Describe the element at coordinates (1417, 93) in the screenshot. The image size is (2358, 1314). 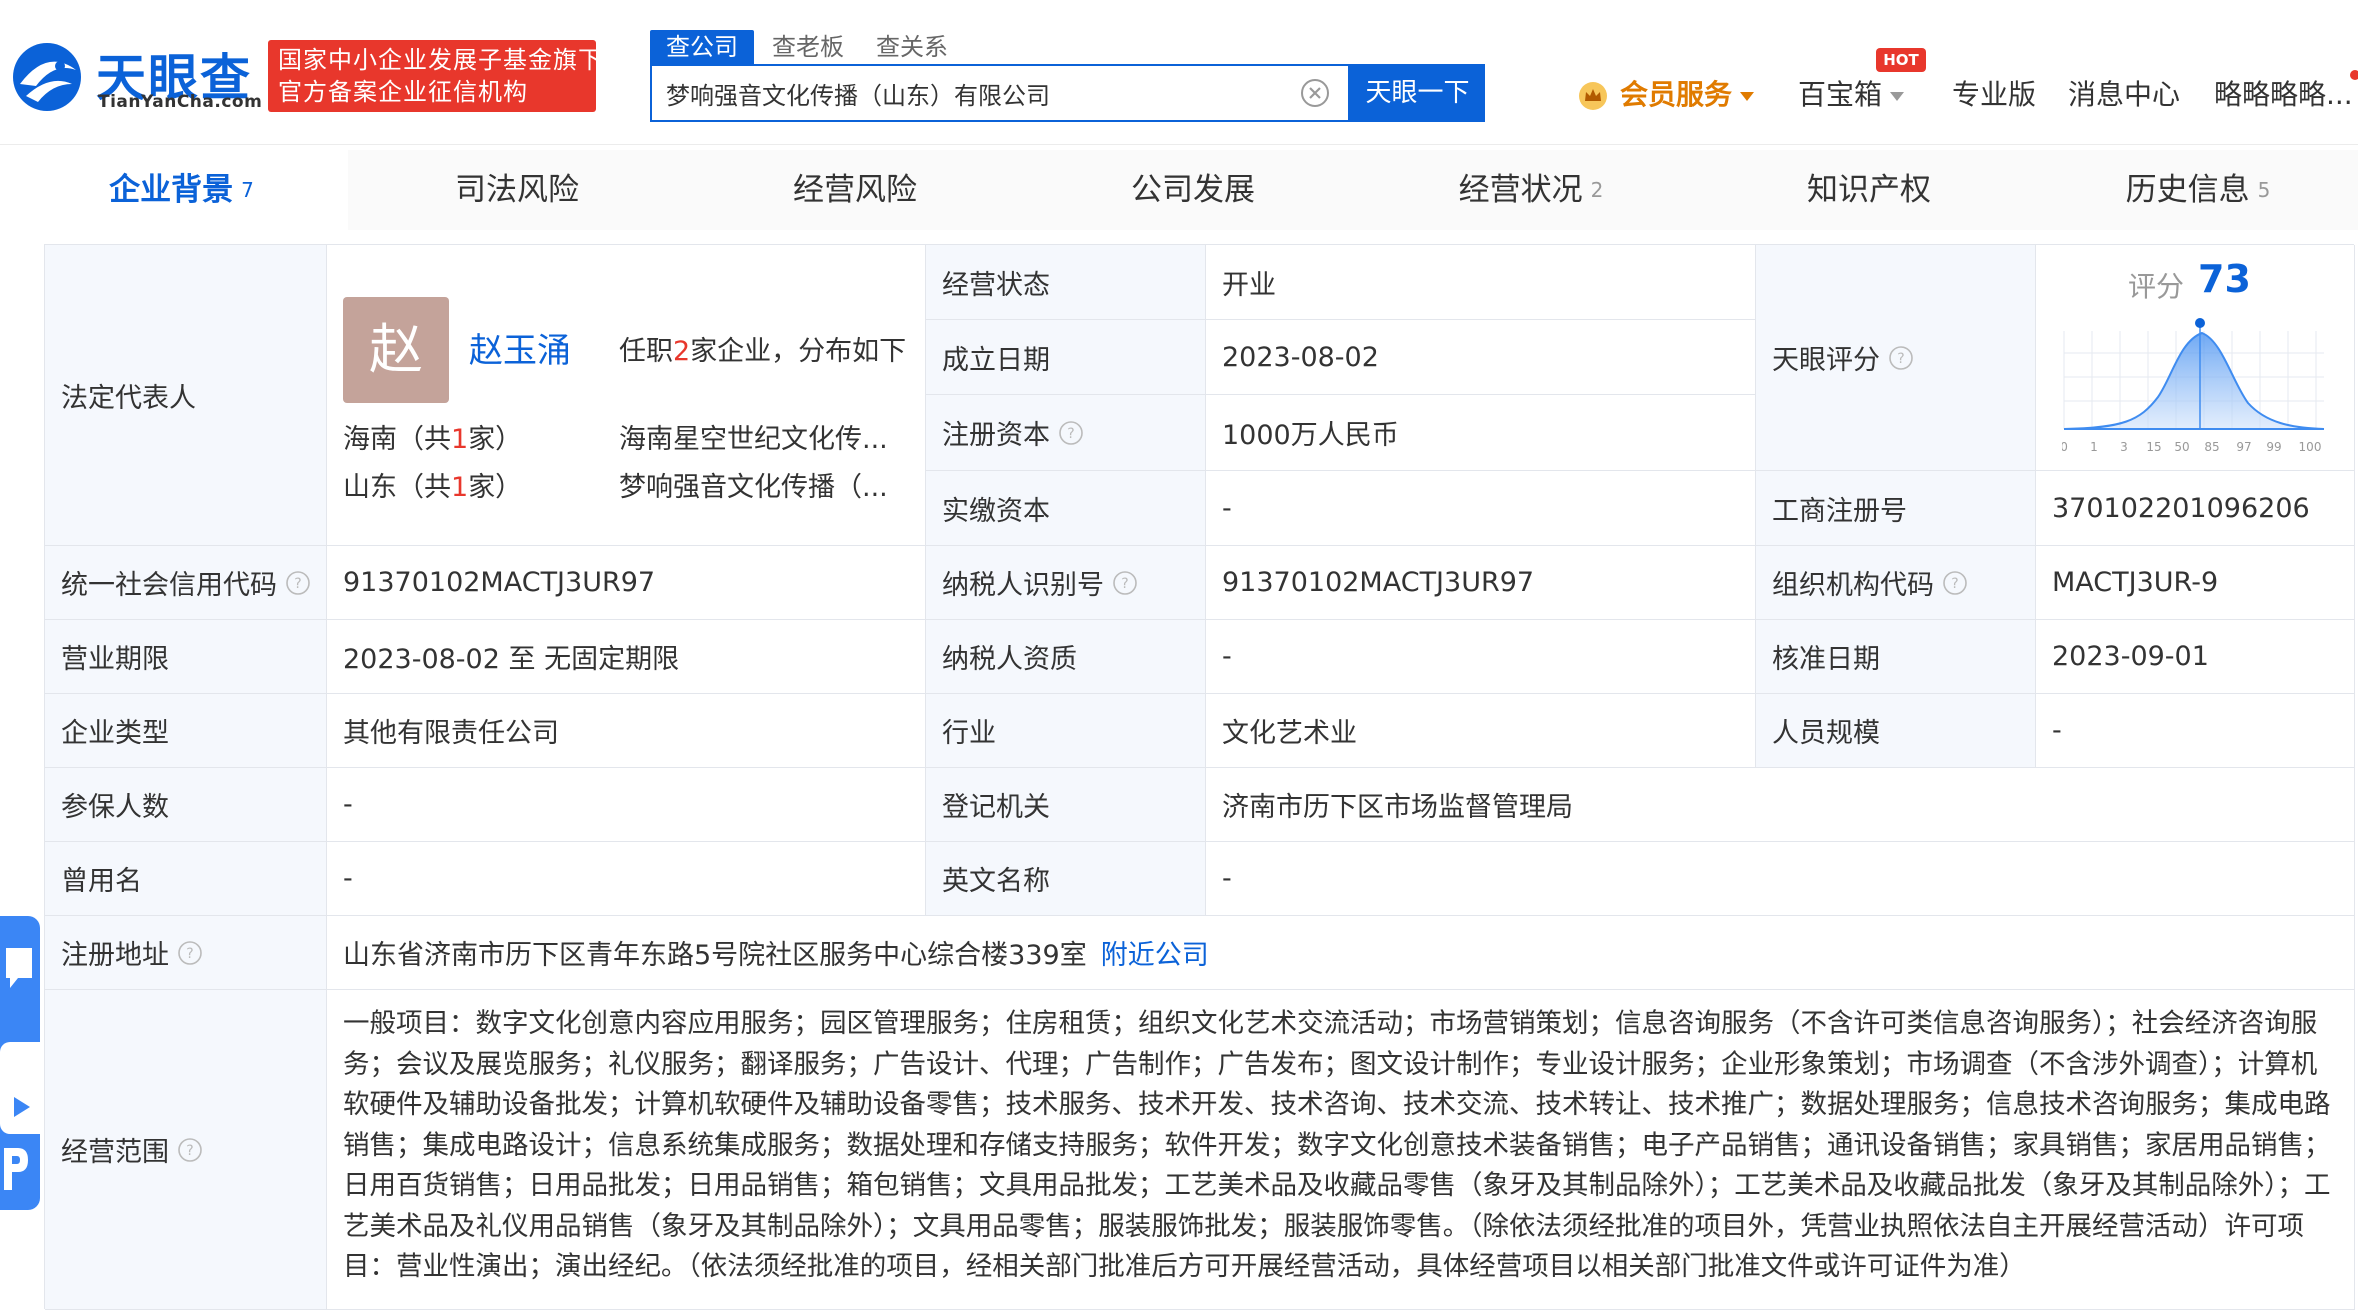
I see `search-button: 天眼一下` at that location.